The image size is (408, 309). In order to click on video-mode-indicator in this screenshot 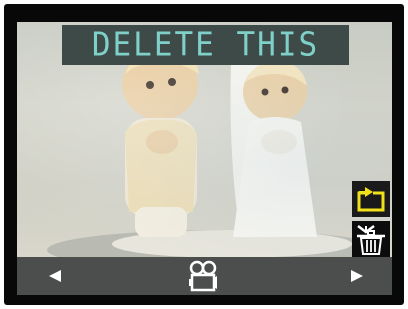, I will do `click(203, 276)`.